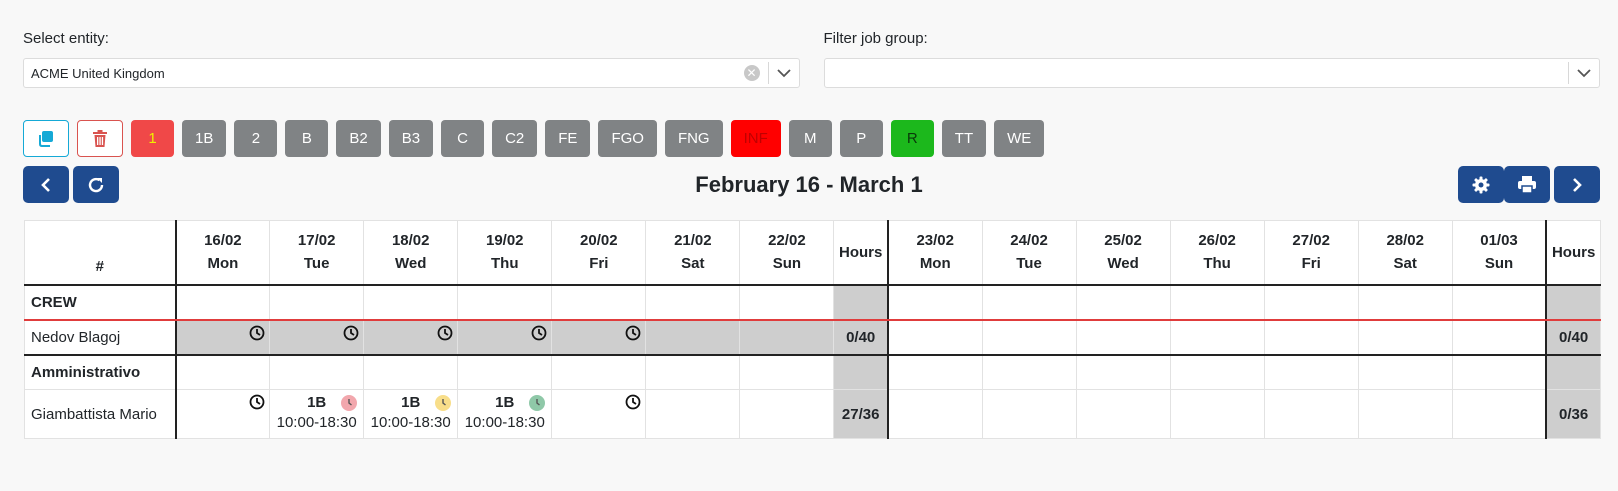 The image size is (1618, 491). I want to click on shift-tag-button: M, so click(810, 138).